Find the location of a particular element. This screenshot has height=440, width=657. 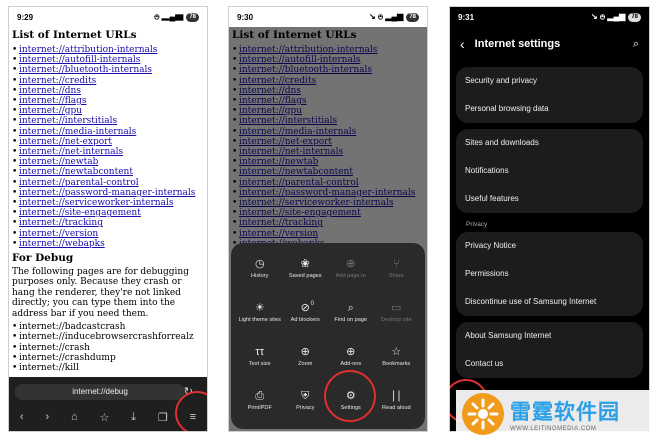

url-link: internet://tracking is located at coordinates (61, 223).